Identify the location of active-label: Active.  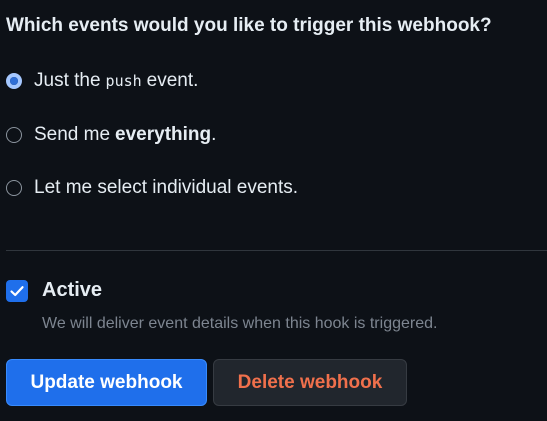
(72, 290).